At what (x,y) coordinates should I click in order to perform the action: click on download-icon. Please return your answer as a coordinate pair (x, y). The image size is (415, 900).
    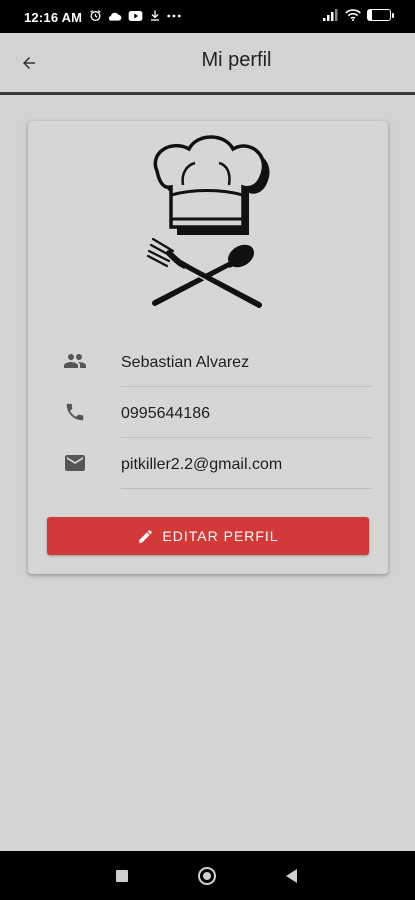
    Looking at the image, I should click on (155, 15).